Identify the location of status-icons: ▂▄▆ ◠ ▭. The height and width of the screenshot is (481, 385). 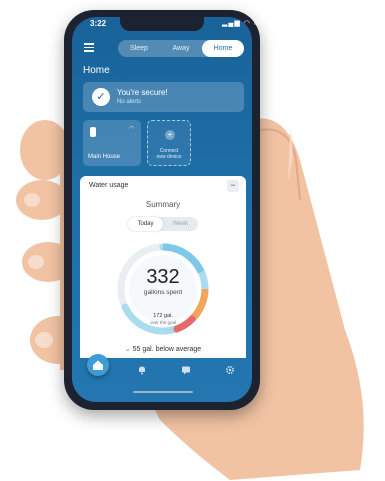
(242, 23).